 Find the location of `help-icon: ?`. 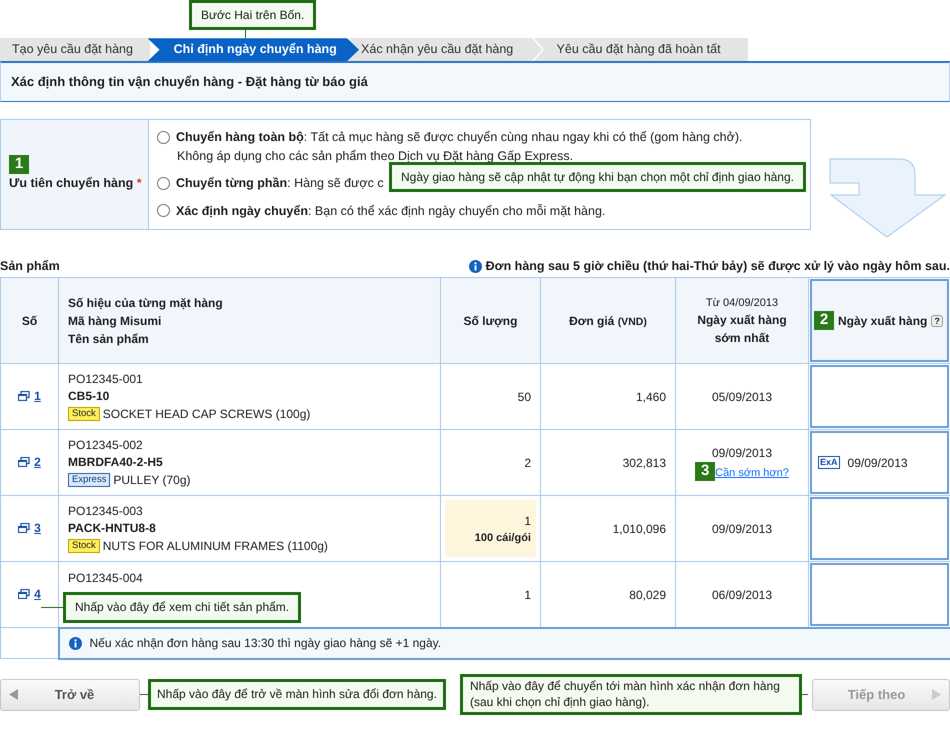

help-icon: ? is located at coordinates (937, 320).